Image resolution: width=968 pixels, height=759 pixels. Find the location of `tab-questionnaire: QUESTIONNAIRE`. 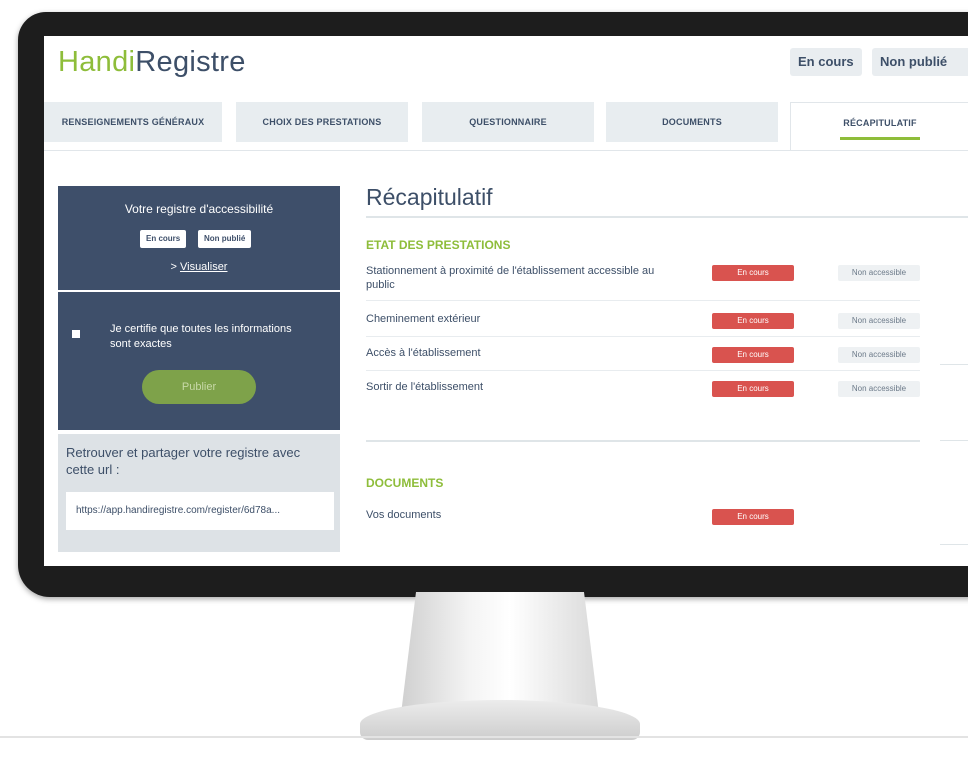

tab-questionnaire: QUESTIONNAIRE is located at coordinates (508, 122).